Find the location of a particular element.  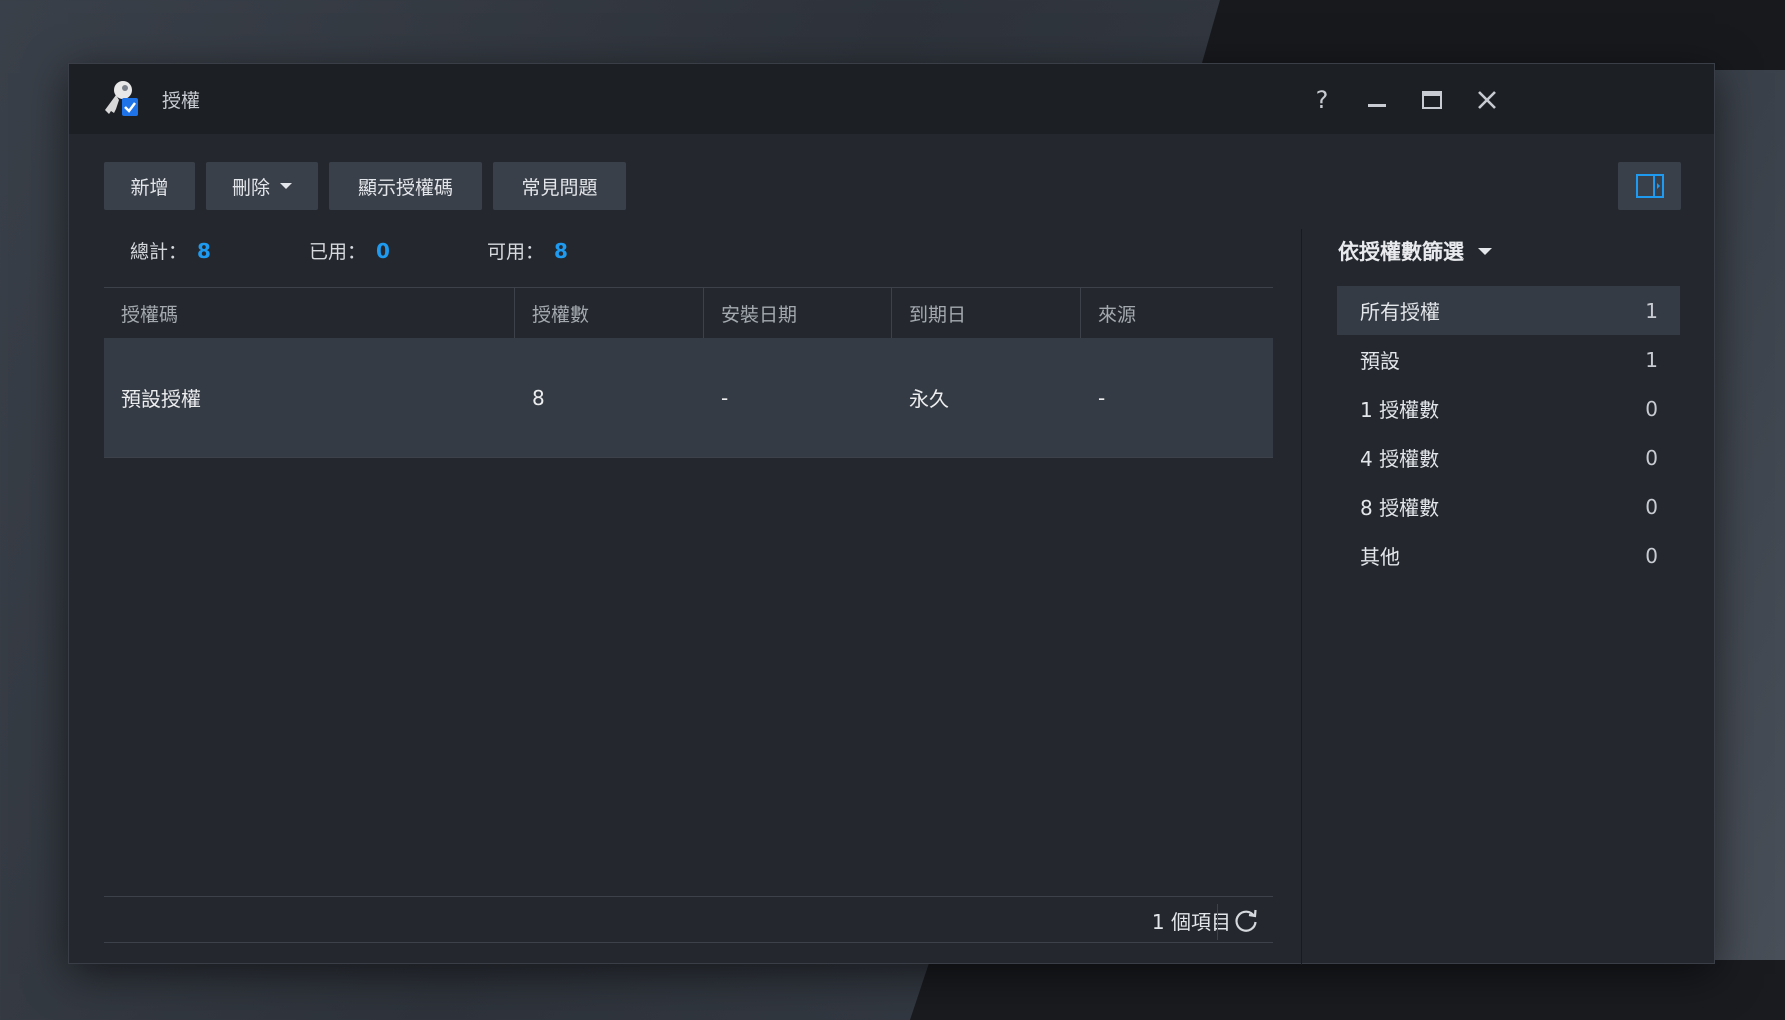

toggle-side-panel-button is located at coordinates (1649, 186).